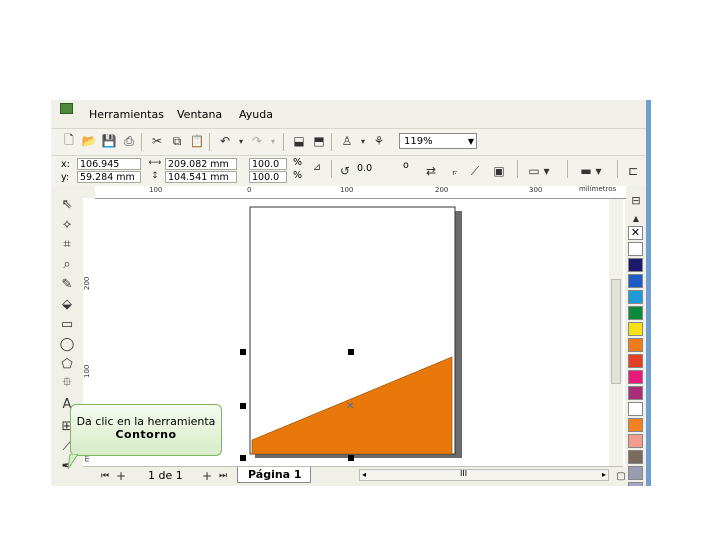 The height and width of the screenshot is (540, 720). I want to click on callout-line-1: Da clic en la herramienta, so click(146, 421).